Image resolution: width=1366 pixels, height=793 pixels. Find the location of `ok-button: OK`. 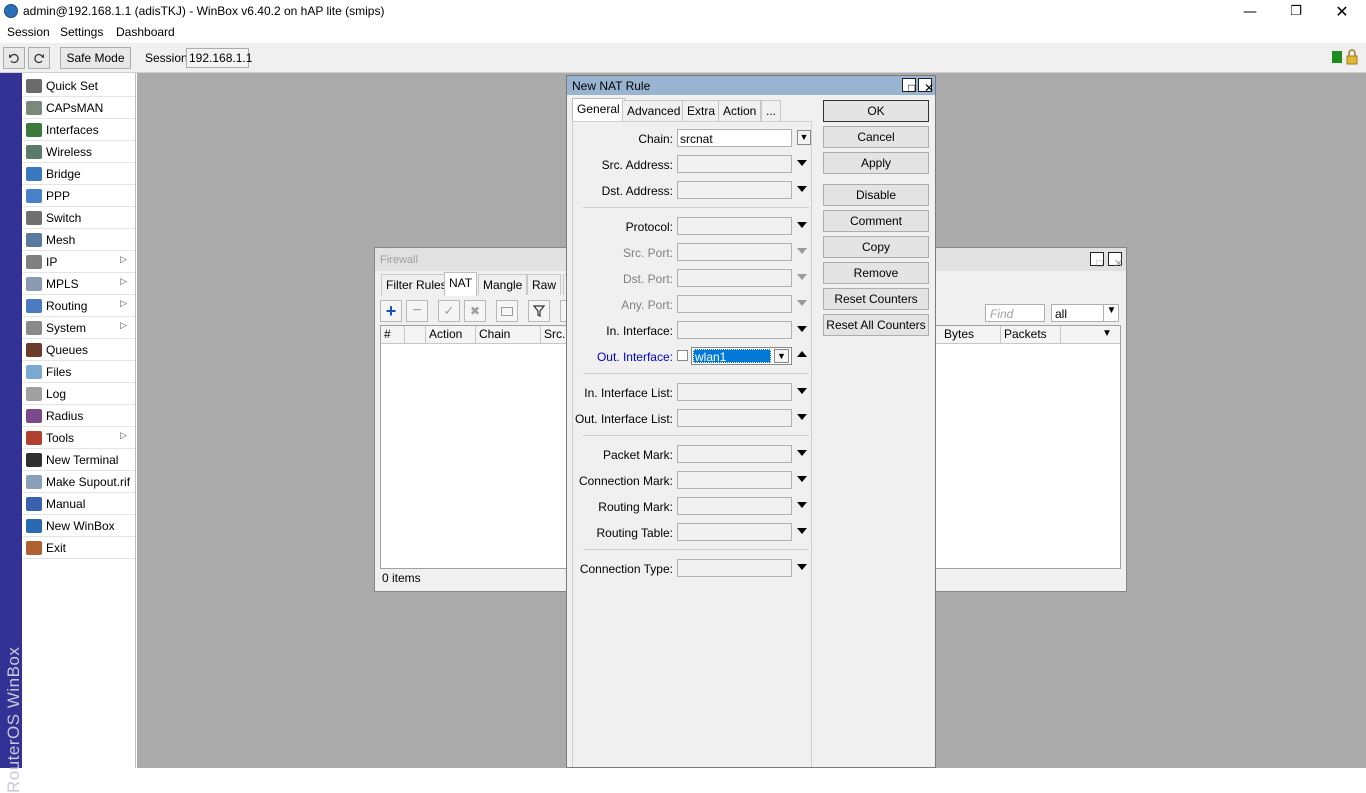

ok-button: OK is located at coordinates (876, 111).